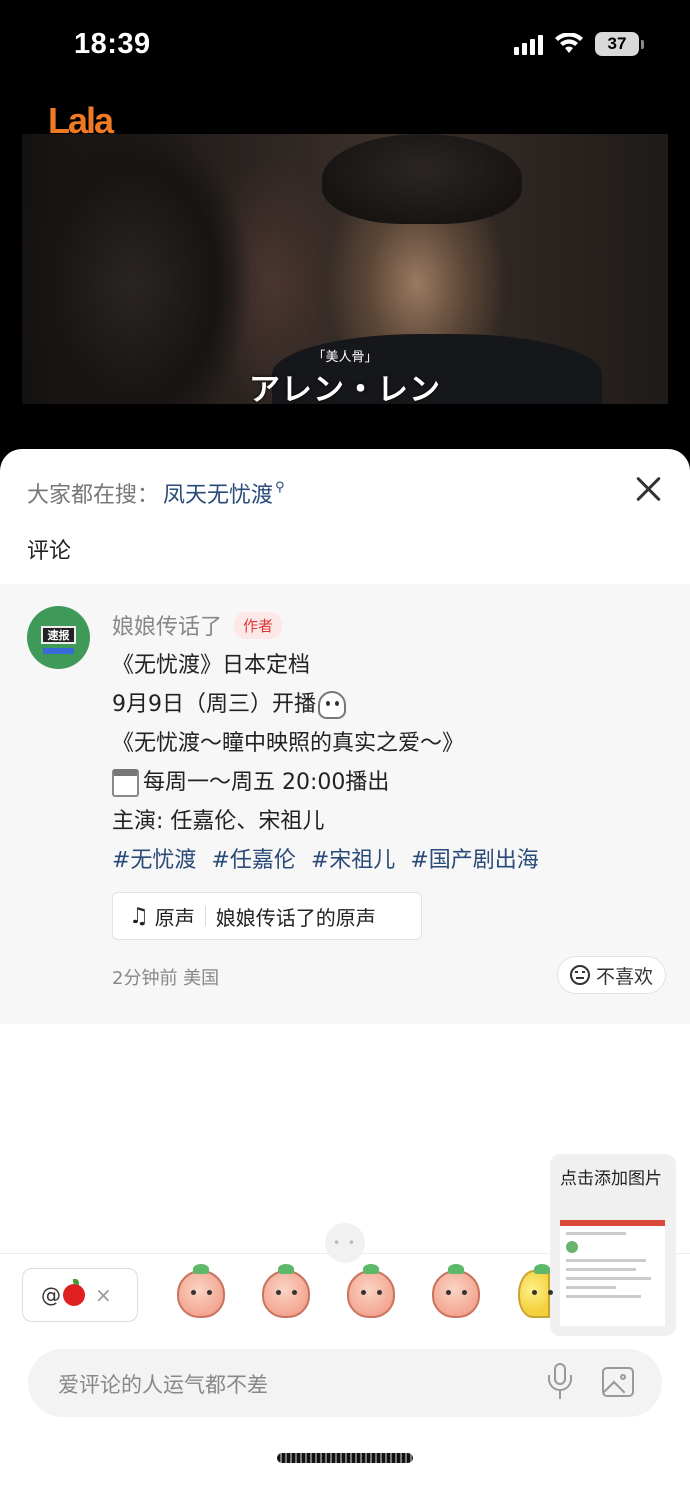 The image size is (690, 1493). Describe the element at coordinates (286, 1291) in the screenshot. I see `sad-sticker-icon` at that location.